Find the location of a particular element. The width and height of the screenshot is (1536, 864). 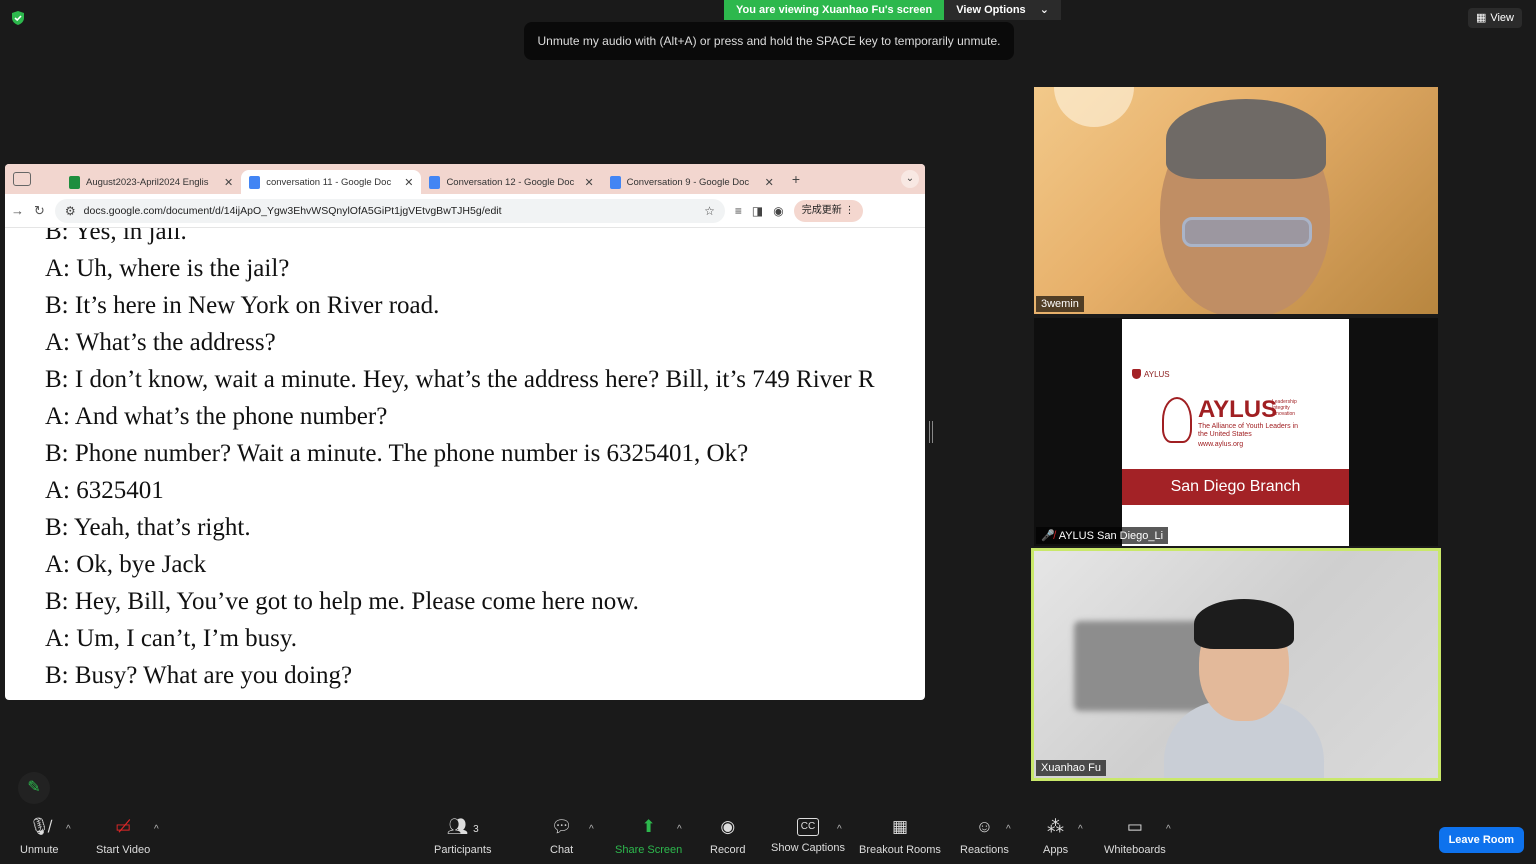

ceiling-fan-shape is located at coordinates (1094, 107).